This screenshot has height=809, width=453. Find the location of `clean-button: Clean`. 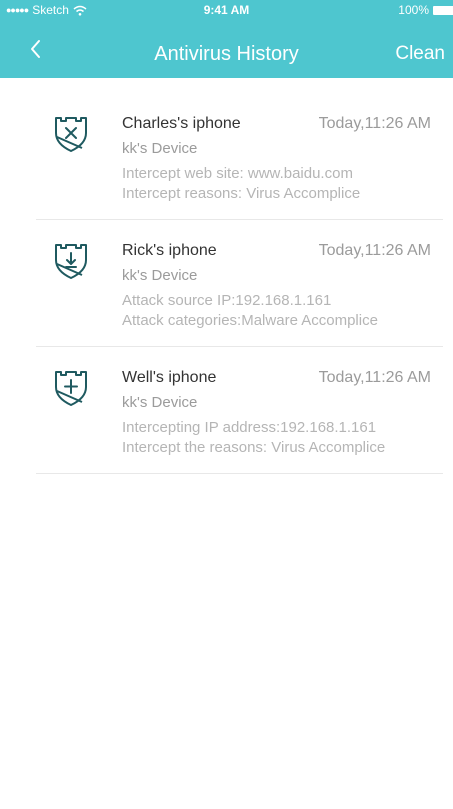

clean-button: Clean is located at coordinates (420, 54).